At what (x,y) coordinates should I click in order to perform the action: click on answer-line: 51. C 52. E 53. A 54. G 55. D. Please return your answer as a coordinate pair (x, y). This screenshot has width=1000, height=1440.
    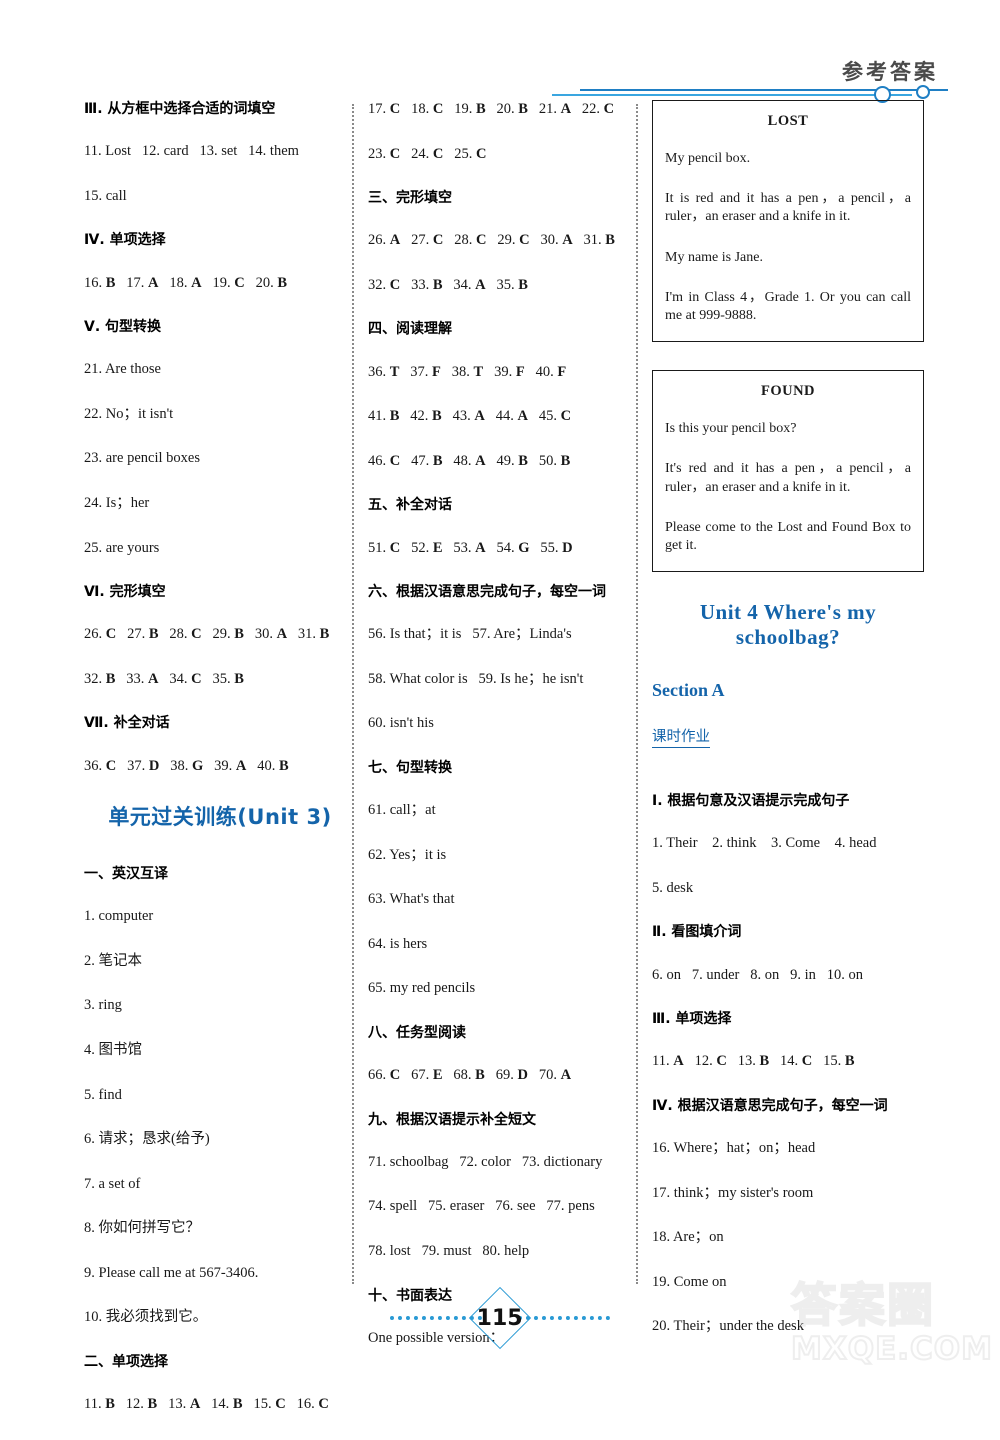
    Looking at the image, I should click on (470, 547).